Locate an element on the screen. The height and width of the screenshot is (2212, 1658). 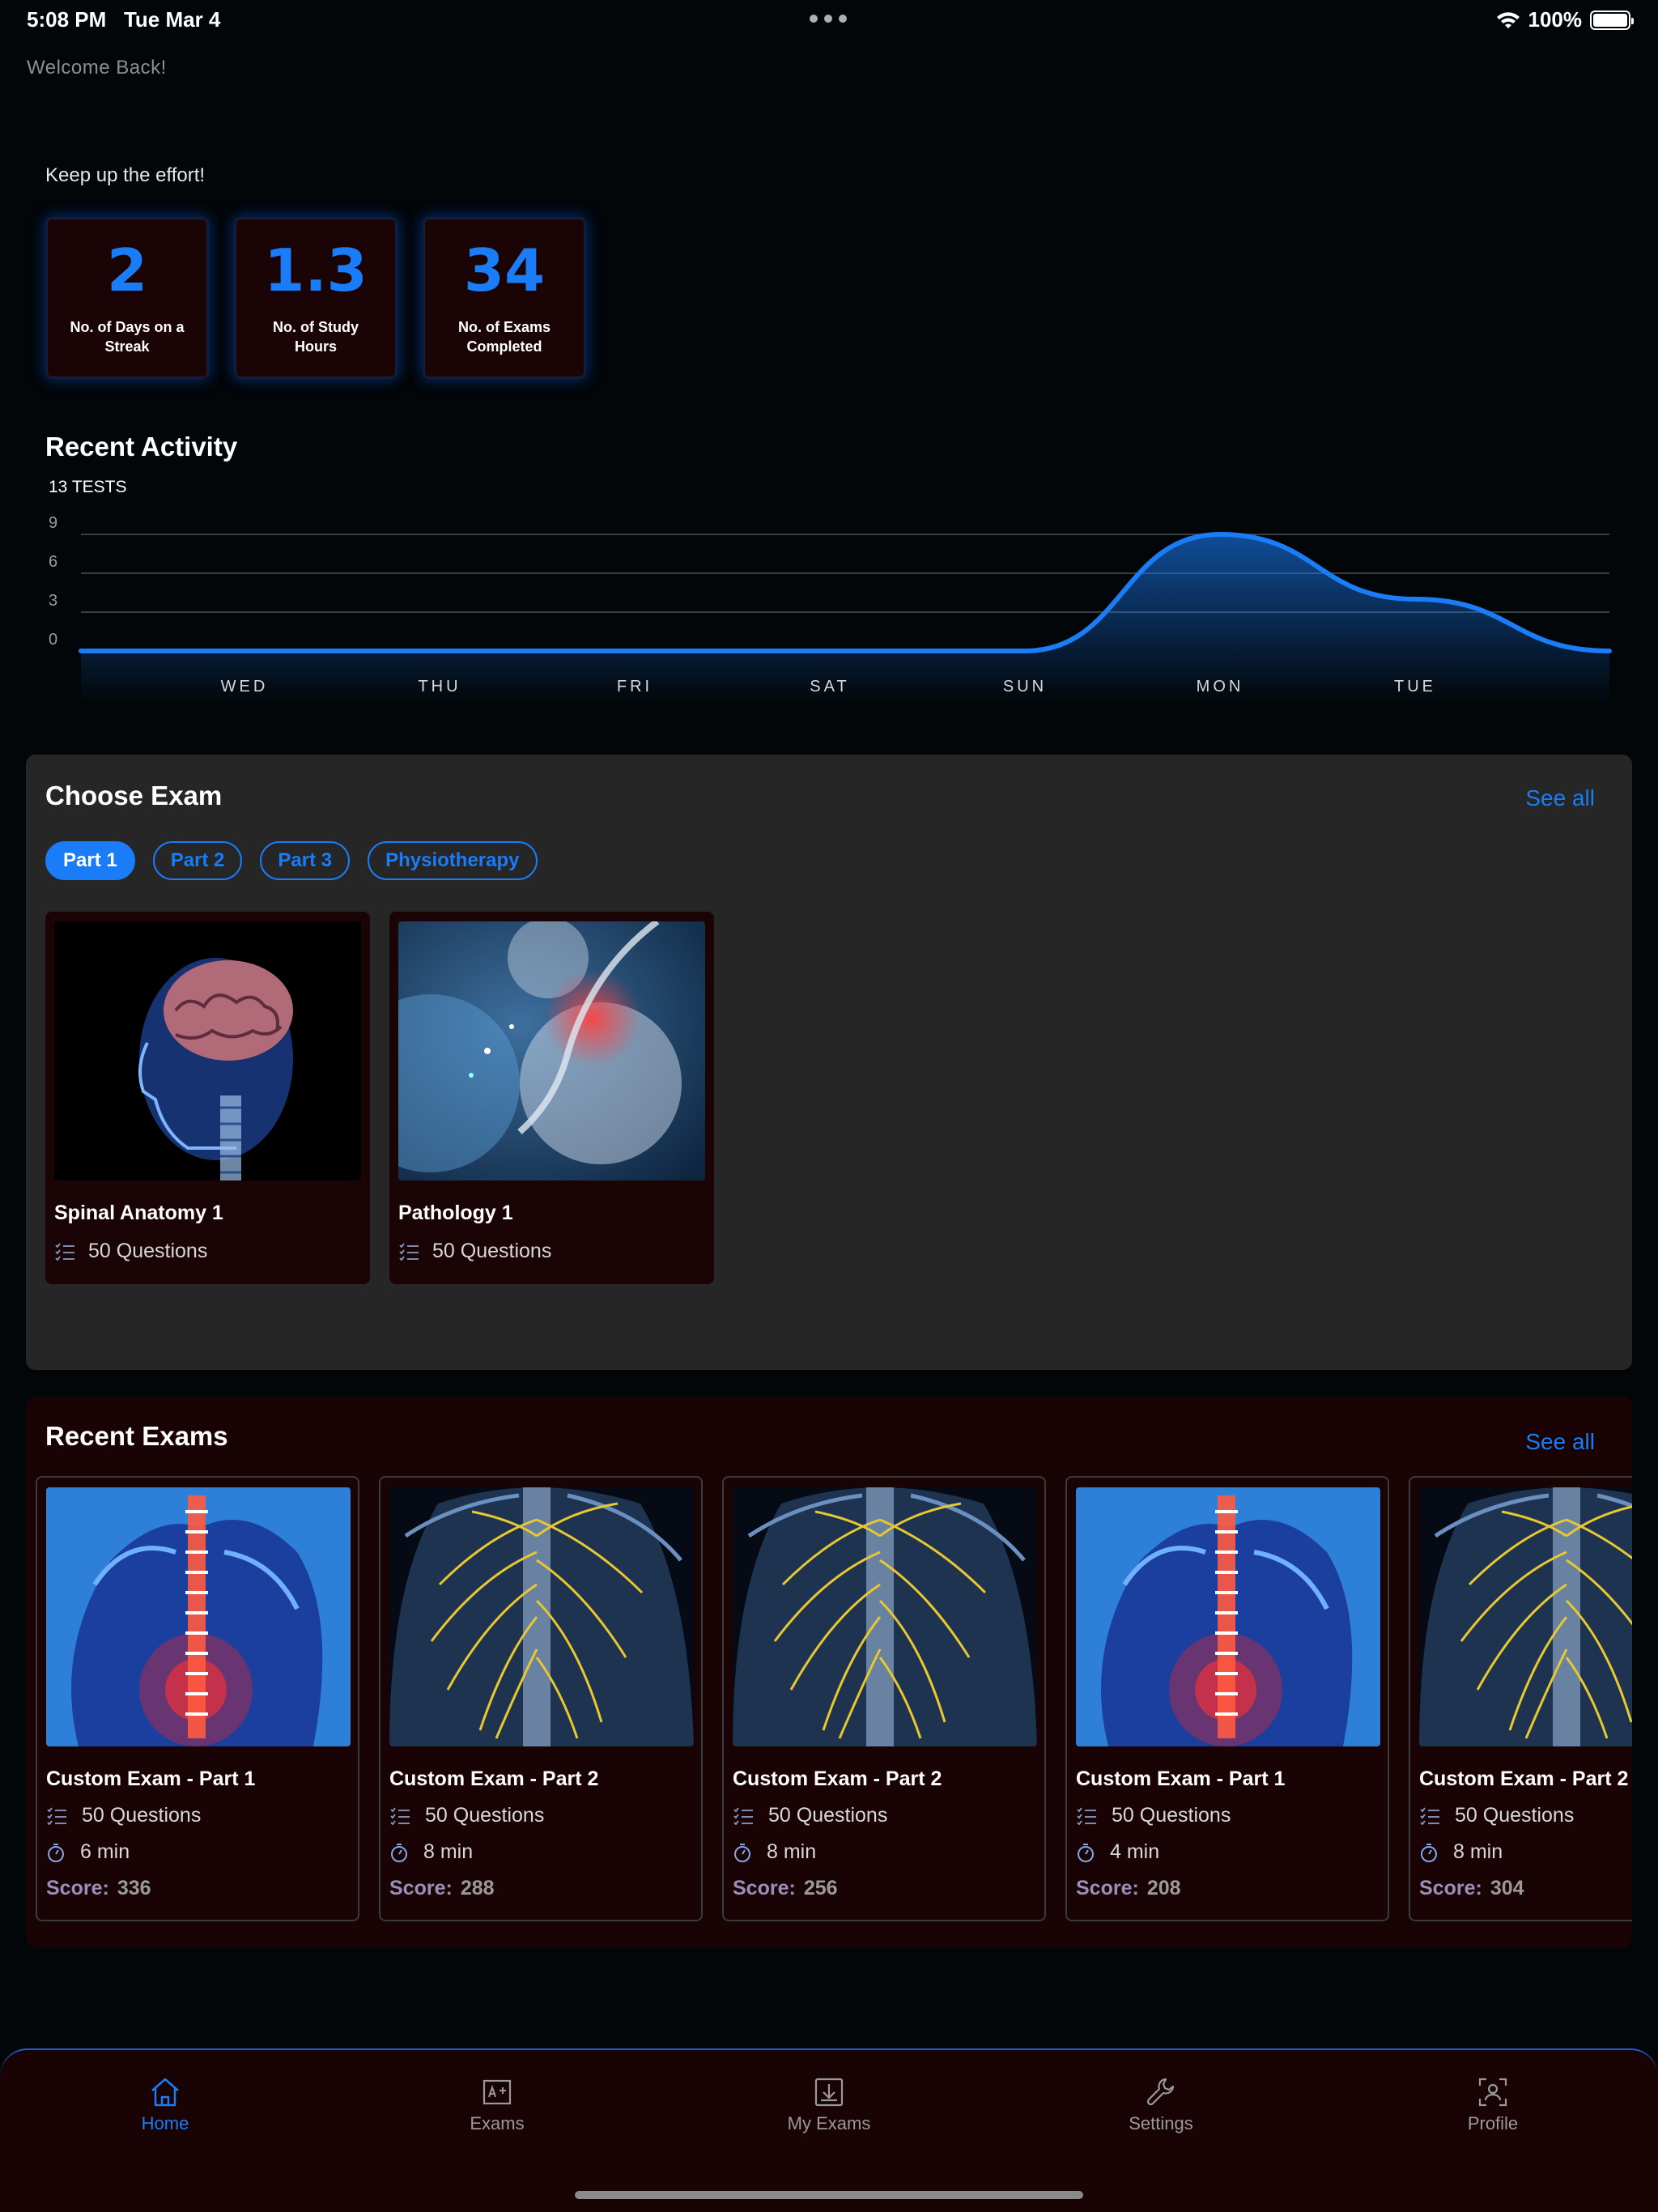
home-icon is located at coordinates (165, 2093).